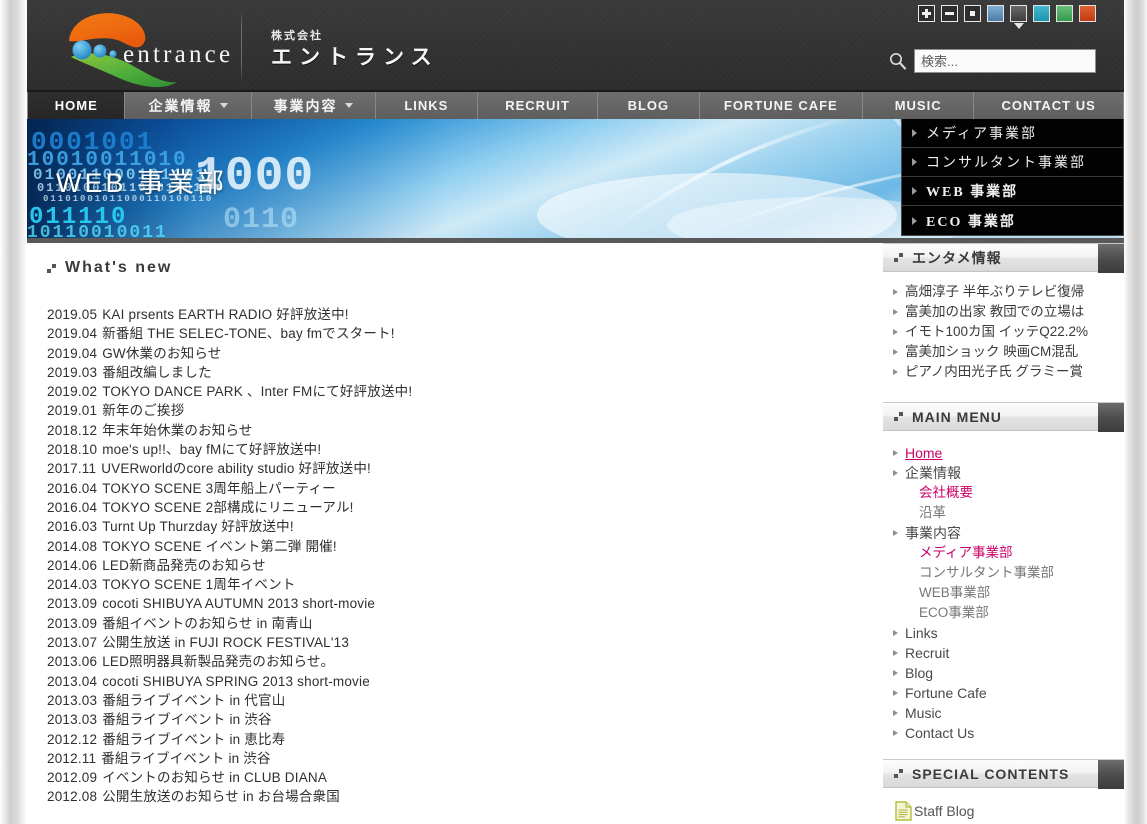  I want to click on news-item: 2016.04 TOKYO SCENE 2部構成にリニューアル!, so click(455, 507).